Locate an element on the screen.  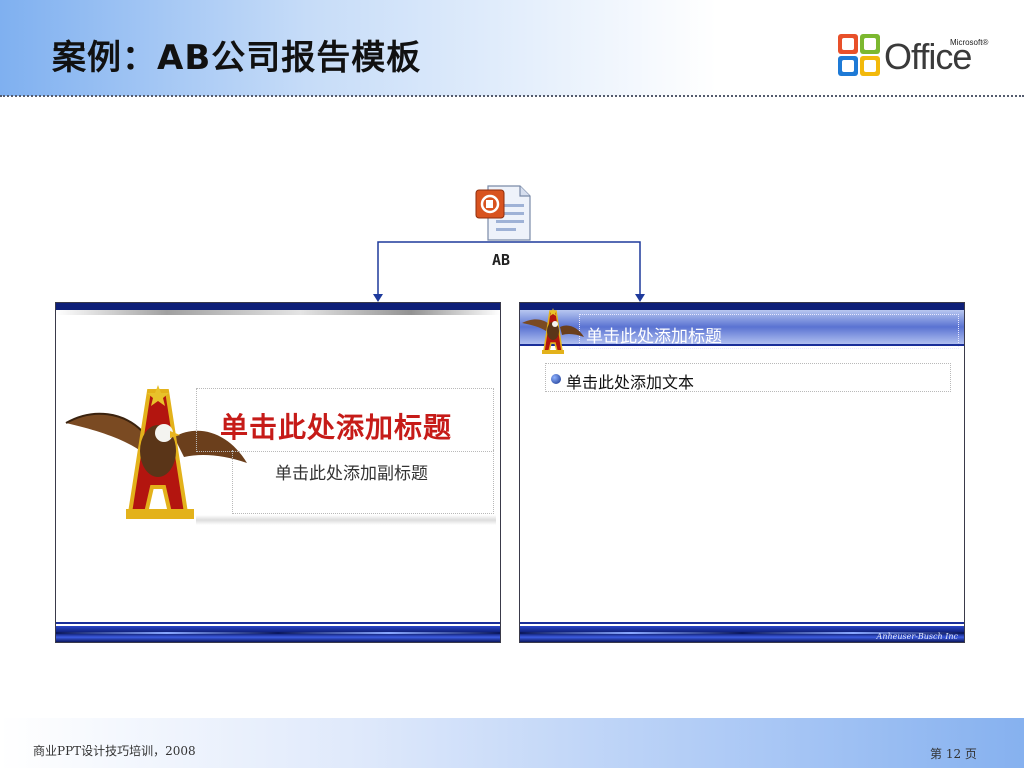
content-slide-header: 单击此处添加标题 is located at coordinates (742, 329).